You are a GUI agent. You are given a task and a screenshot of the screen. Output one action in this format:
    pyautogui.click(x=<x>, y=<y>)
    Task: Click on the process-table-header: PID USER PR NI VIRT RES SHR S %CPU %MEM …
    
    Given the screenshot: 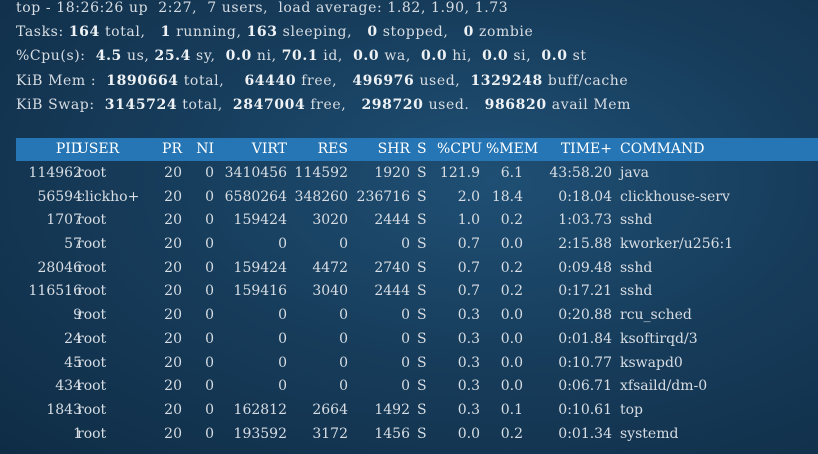 What is the action you would take?
    pyautogui.click(x=417, y=149)
    